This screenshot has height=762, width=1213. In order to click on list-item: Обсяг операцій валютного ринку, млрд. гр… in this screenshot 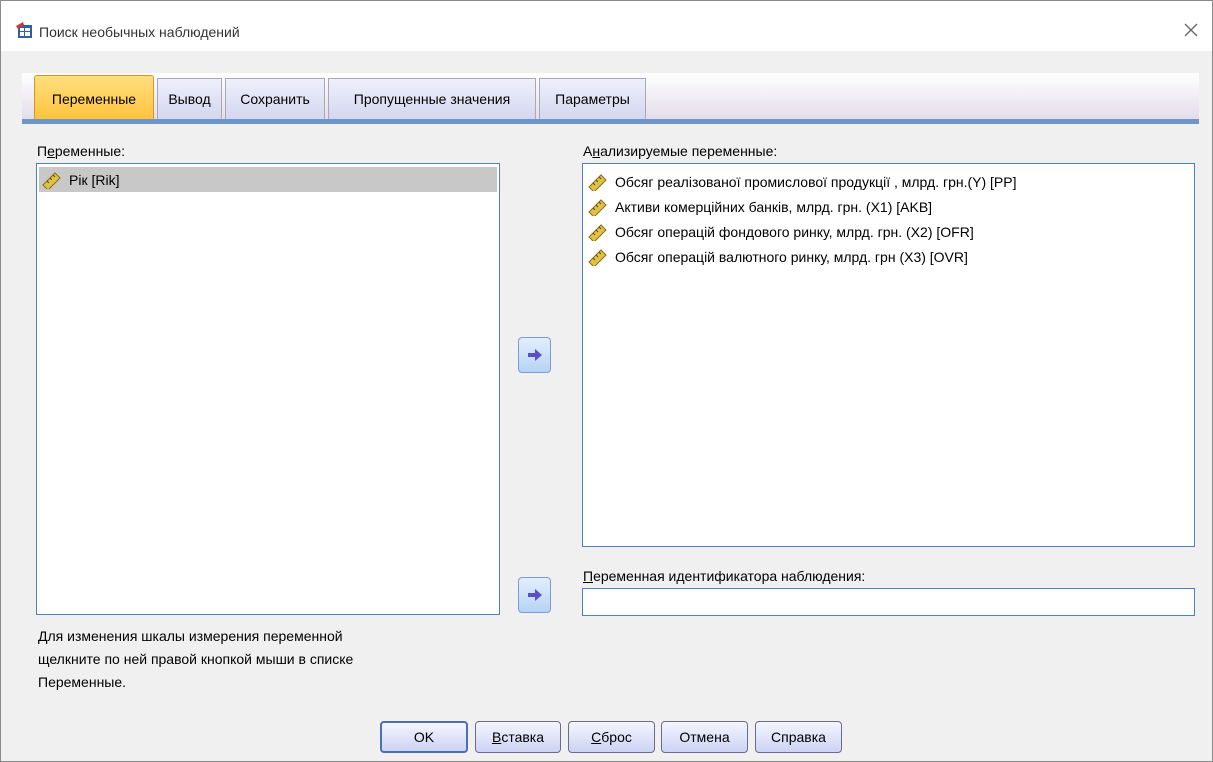, I will do `click(776, 256)`.